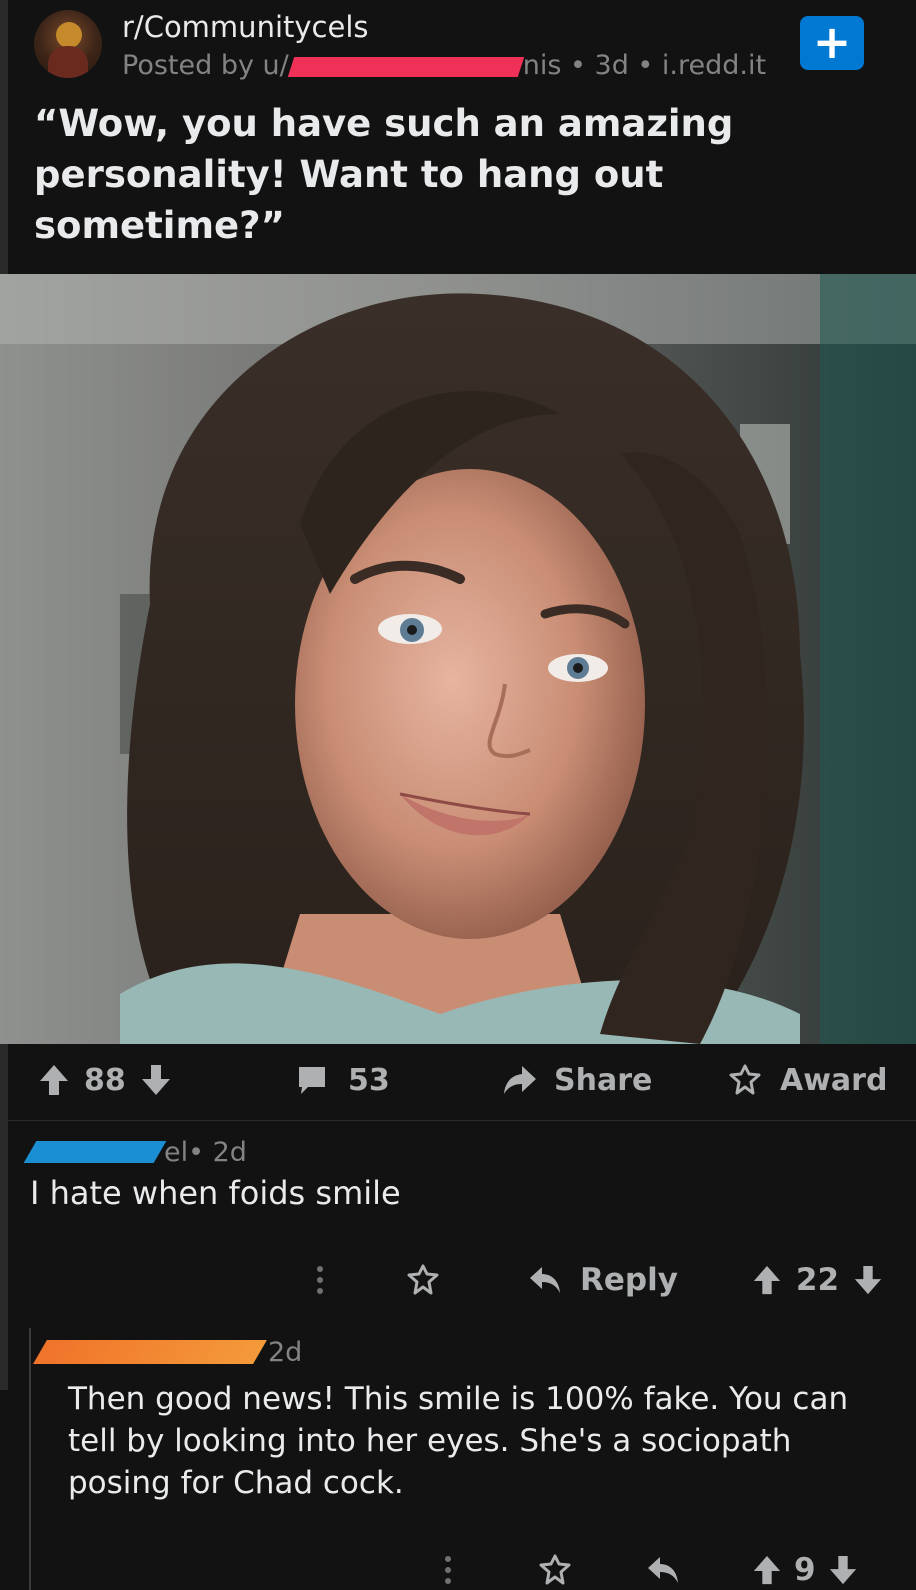  What do you see at coordinates (603, 1080) in the screenshot?
I see `share-label: Share` at bounding box center [603, 1080].